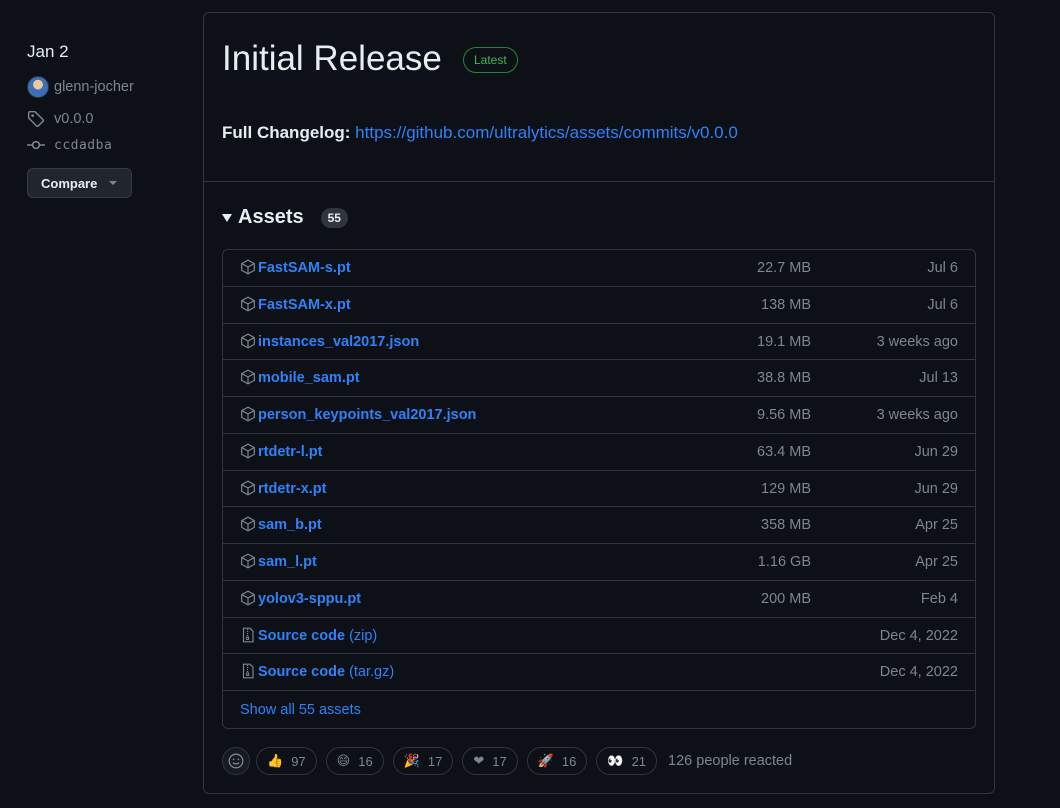 This screenshot has height=808, width=1060. I want to click on asset-link: yolov3-sppu.pt, so click(309, 599).